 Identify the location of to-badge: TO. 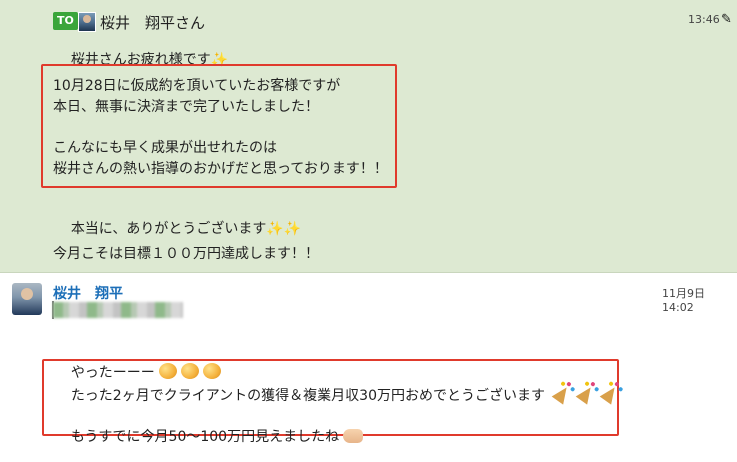
(65, 21).